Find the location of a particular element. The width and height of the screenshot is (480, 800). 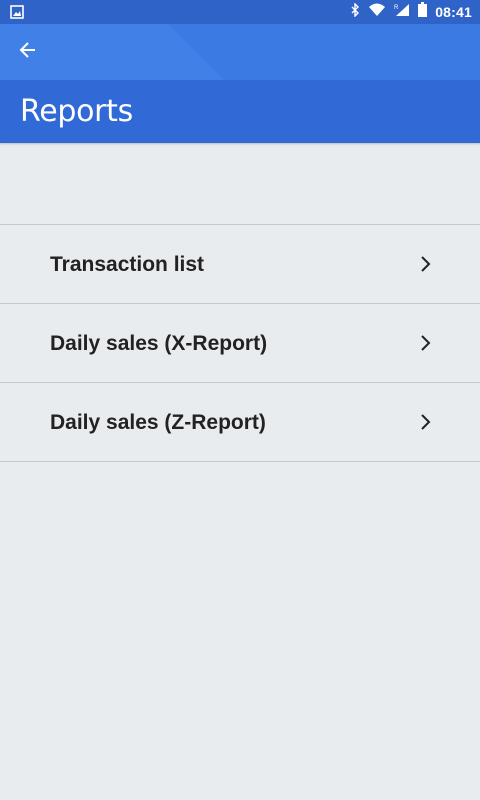

title-bar: Reports is located at coordinates (240, 111).